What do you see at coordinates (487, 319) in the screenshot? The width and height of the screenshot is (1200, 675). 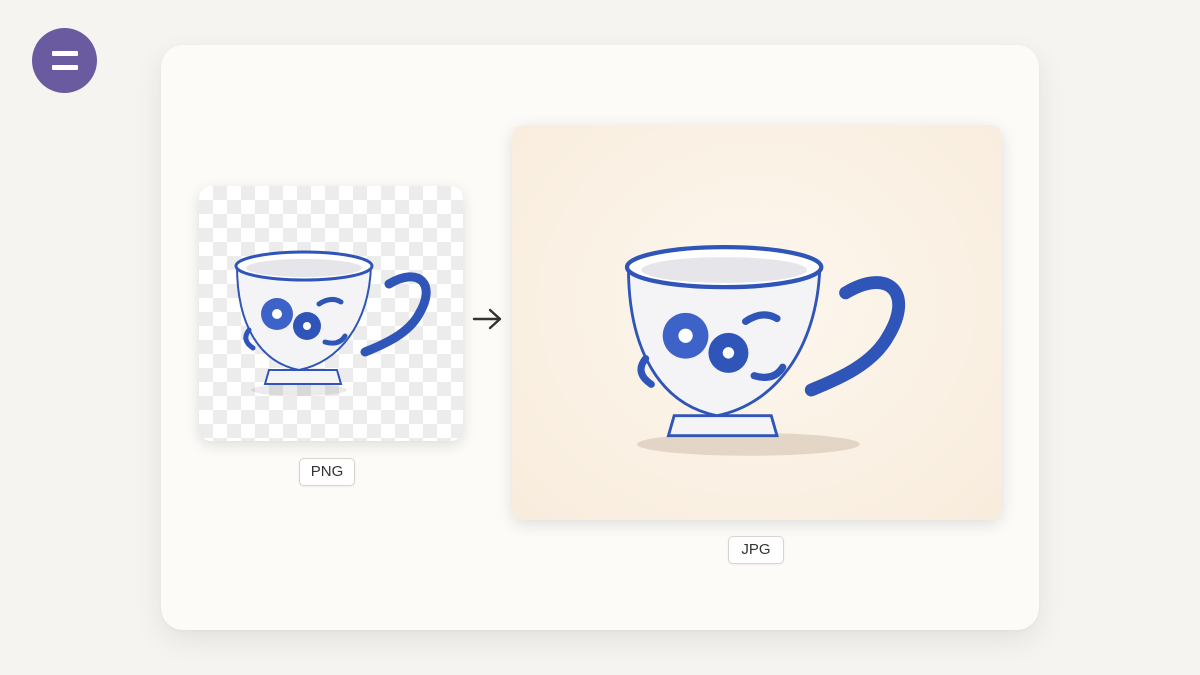 I see `arrow-right-icon` at bounding box center [487, 319].